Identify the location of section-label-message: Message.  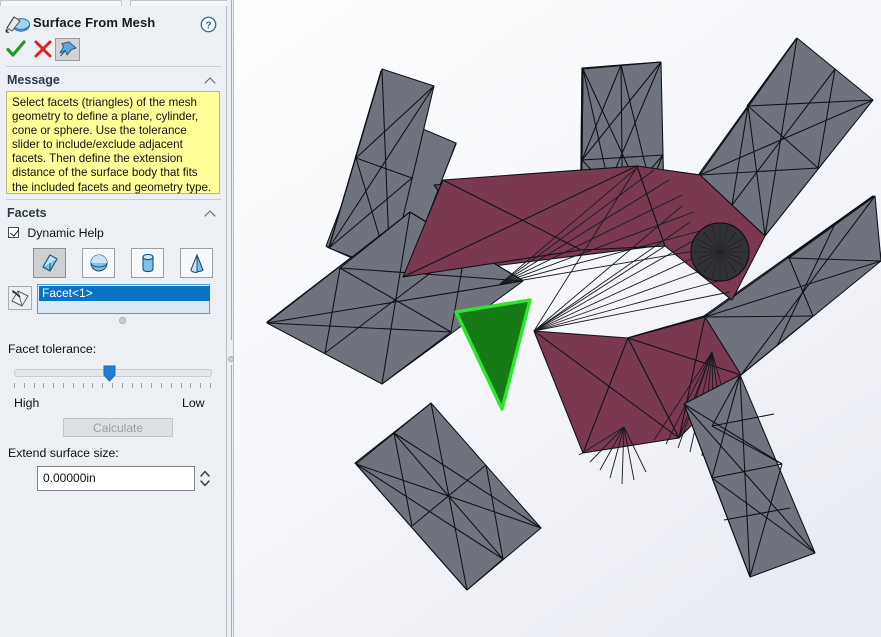
(33, 80).